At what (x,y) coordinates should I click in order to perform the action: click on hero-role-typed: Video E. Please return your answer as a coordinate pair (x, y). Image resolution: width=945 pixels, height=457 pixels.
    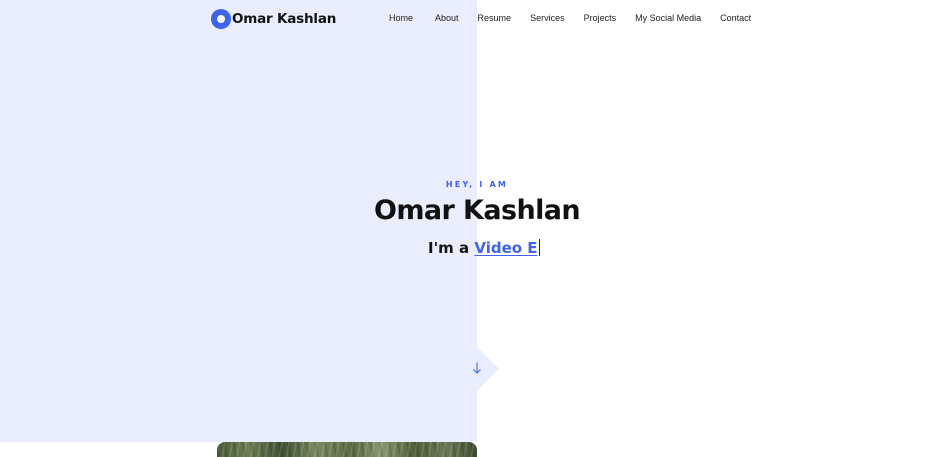
    Looking at the image, I should click on (506, 248).